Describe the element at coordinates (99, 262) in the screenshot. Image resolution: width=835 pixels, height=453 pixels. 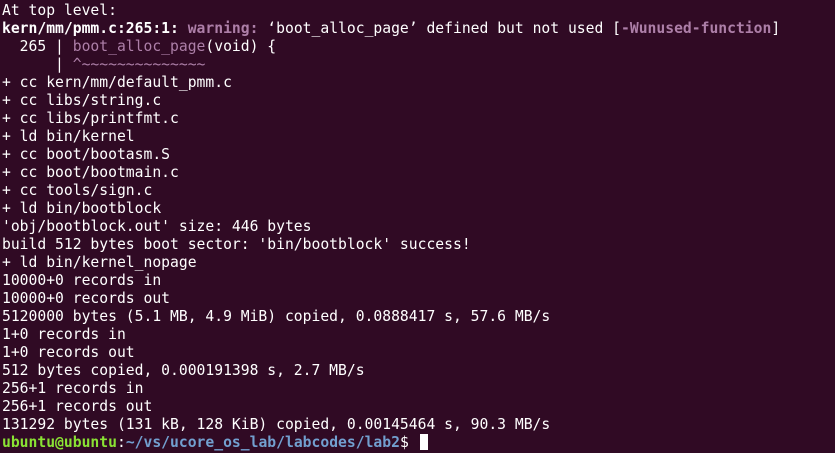
I see `output-line: + ld bin/kernel_nopage` at that location.